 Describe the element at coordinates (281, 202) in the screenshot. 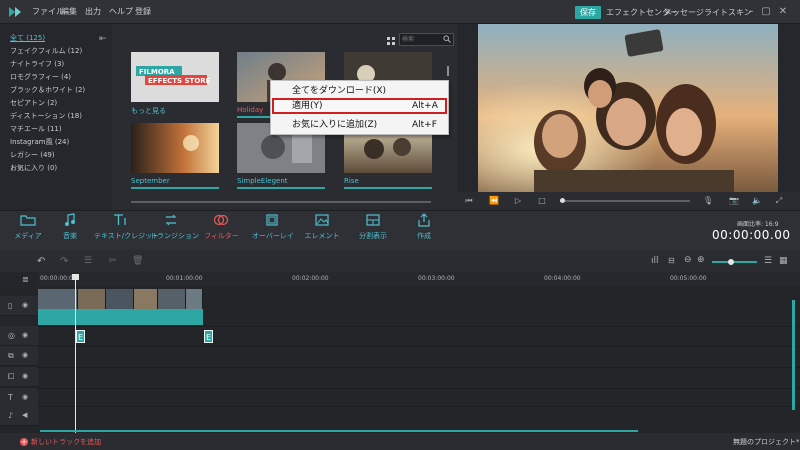

I see `grid-horizontal-scrollbar` at that location.